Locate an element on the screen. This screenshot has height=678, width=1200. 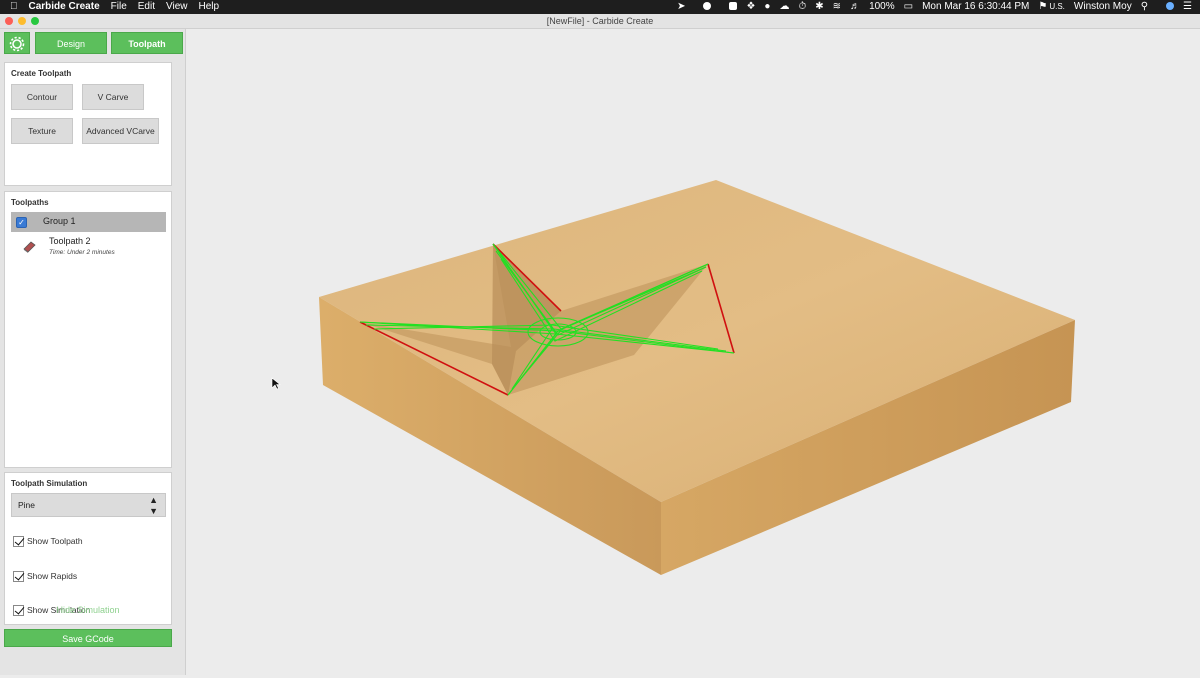
tab-toolpath: Toolpath is located at coordinates (147, 43).